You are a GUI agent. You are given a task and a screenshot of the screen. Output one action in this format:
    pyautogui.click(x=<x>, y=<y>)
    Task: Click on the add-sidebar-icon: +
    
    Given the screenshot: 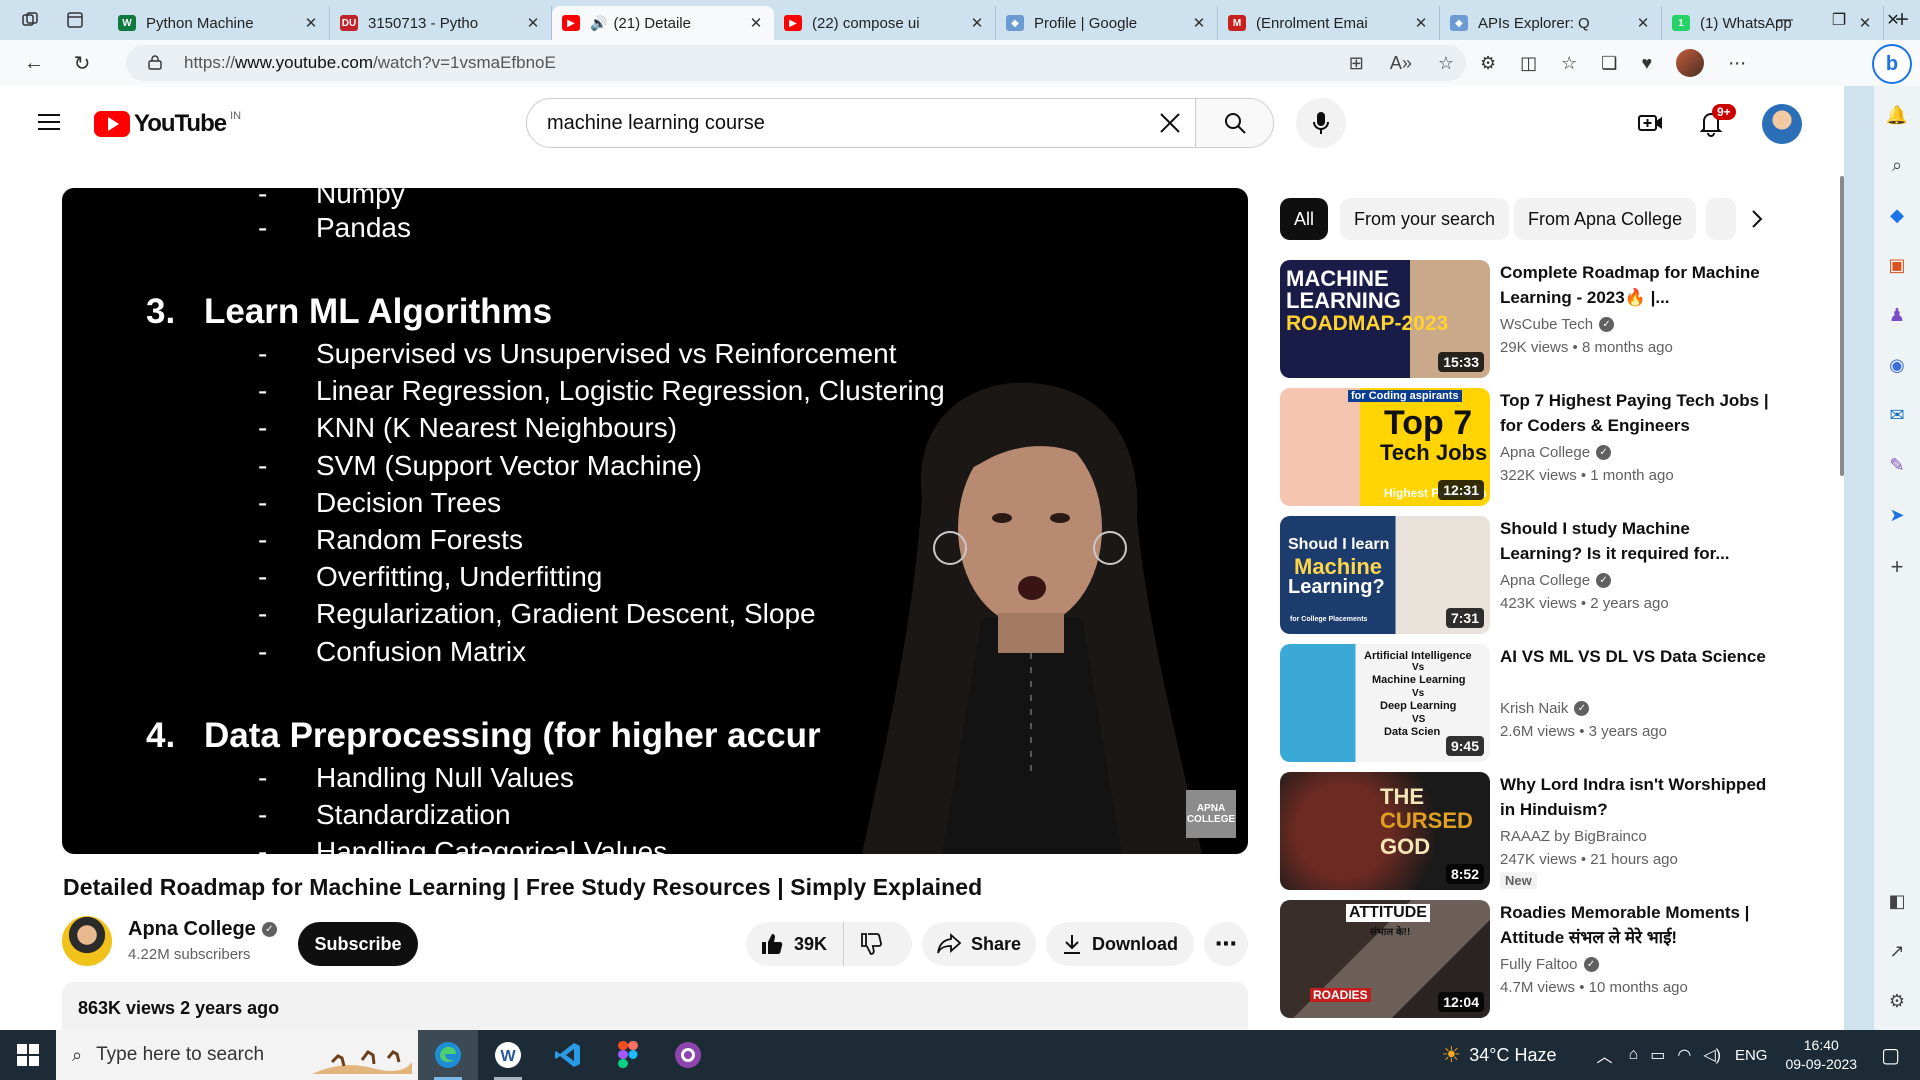 What is the action you would take?
    pyautogui.click(x=1897, y=567)
    